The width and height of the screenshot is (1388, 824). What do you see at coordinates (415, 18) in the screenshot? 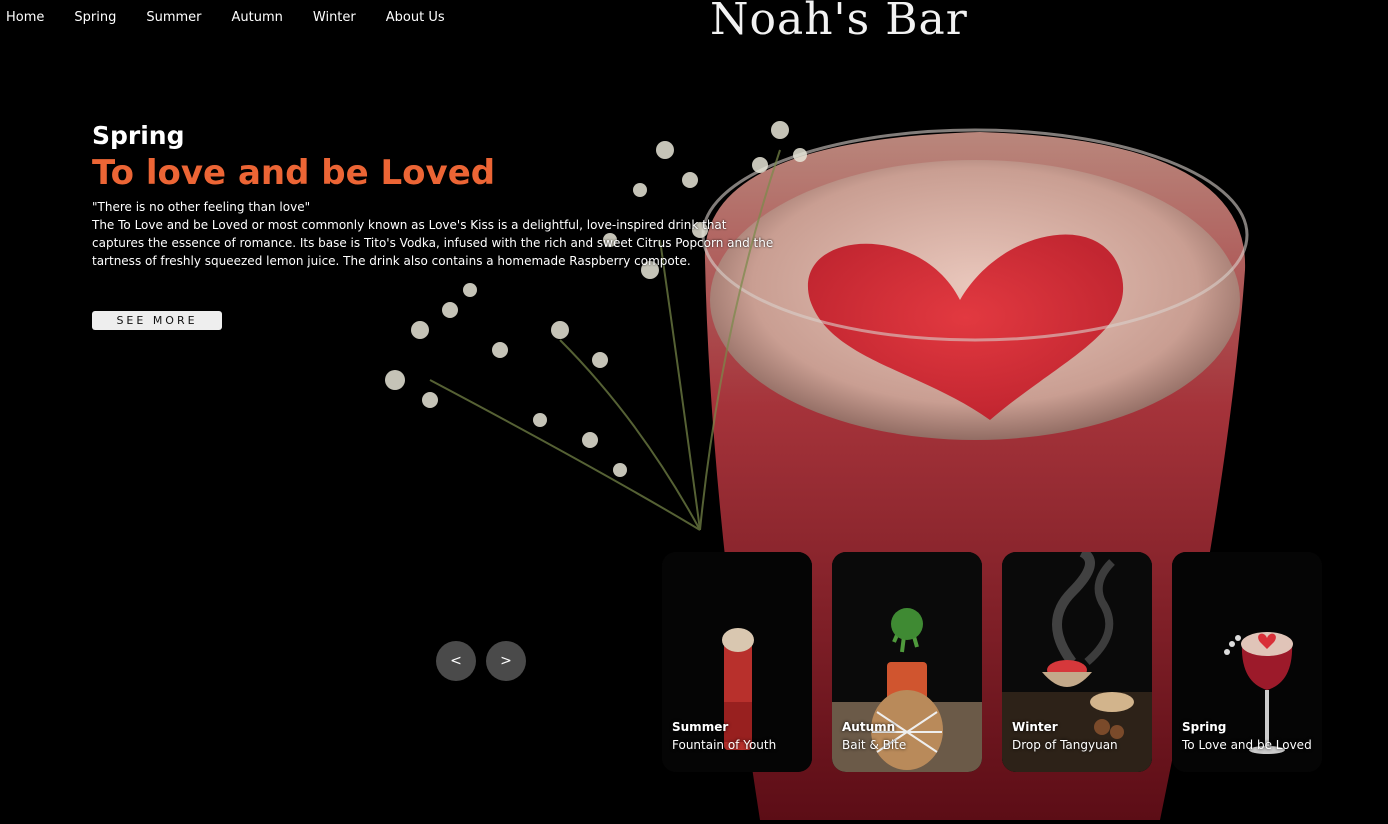
I see `nav-about-link: About Us` at bounding box center [415, 18].